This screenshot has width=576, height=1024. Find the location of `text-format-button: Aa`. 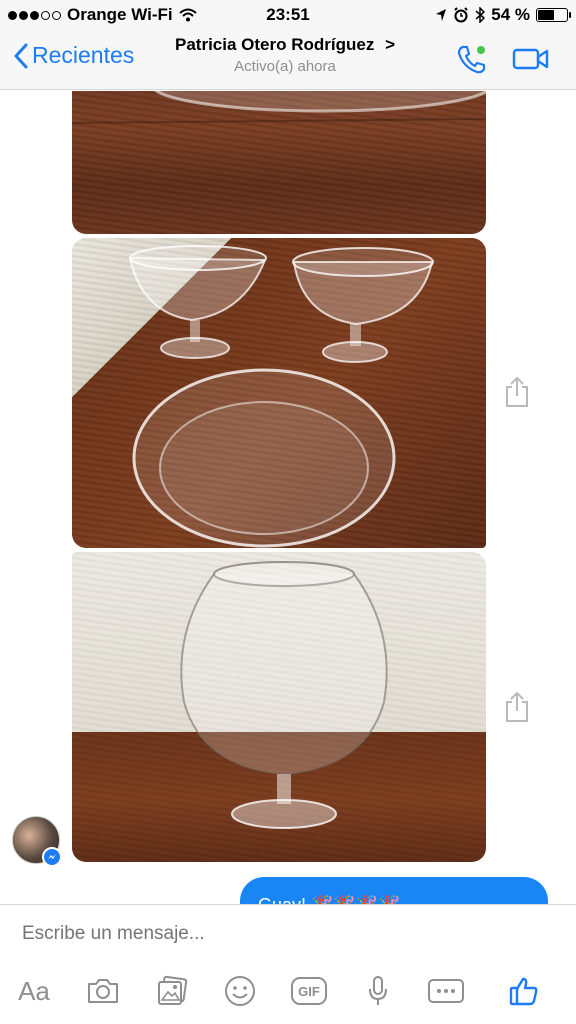

text-format-button: Aa is located at coordinates (34, 991).